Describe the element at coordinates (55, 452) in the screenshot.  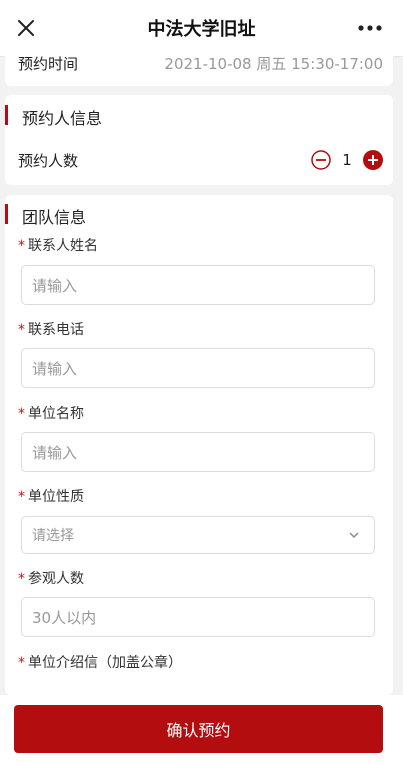
I see `org-name-placeholder: 请输入` at that location.